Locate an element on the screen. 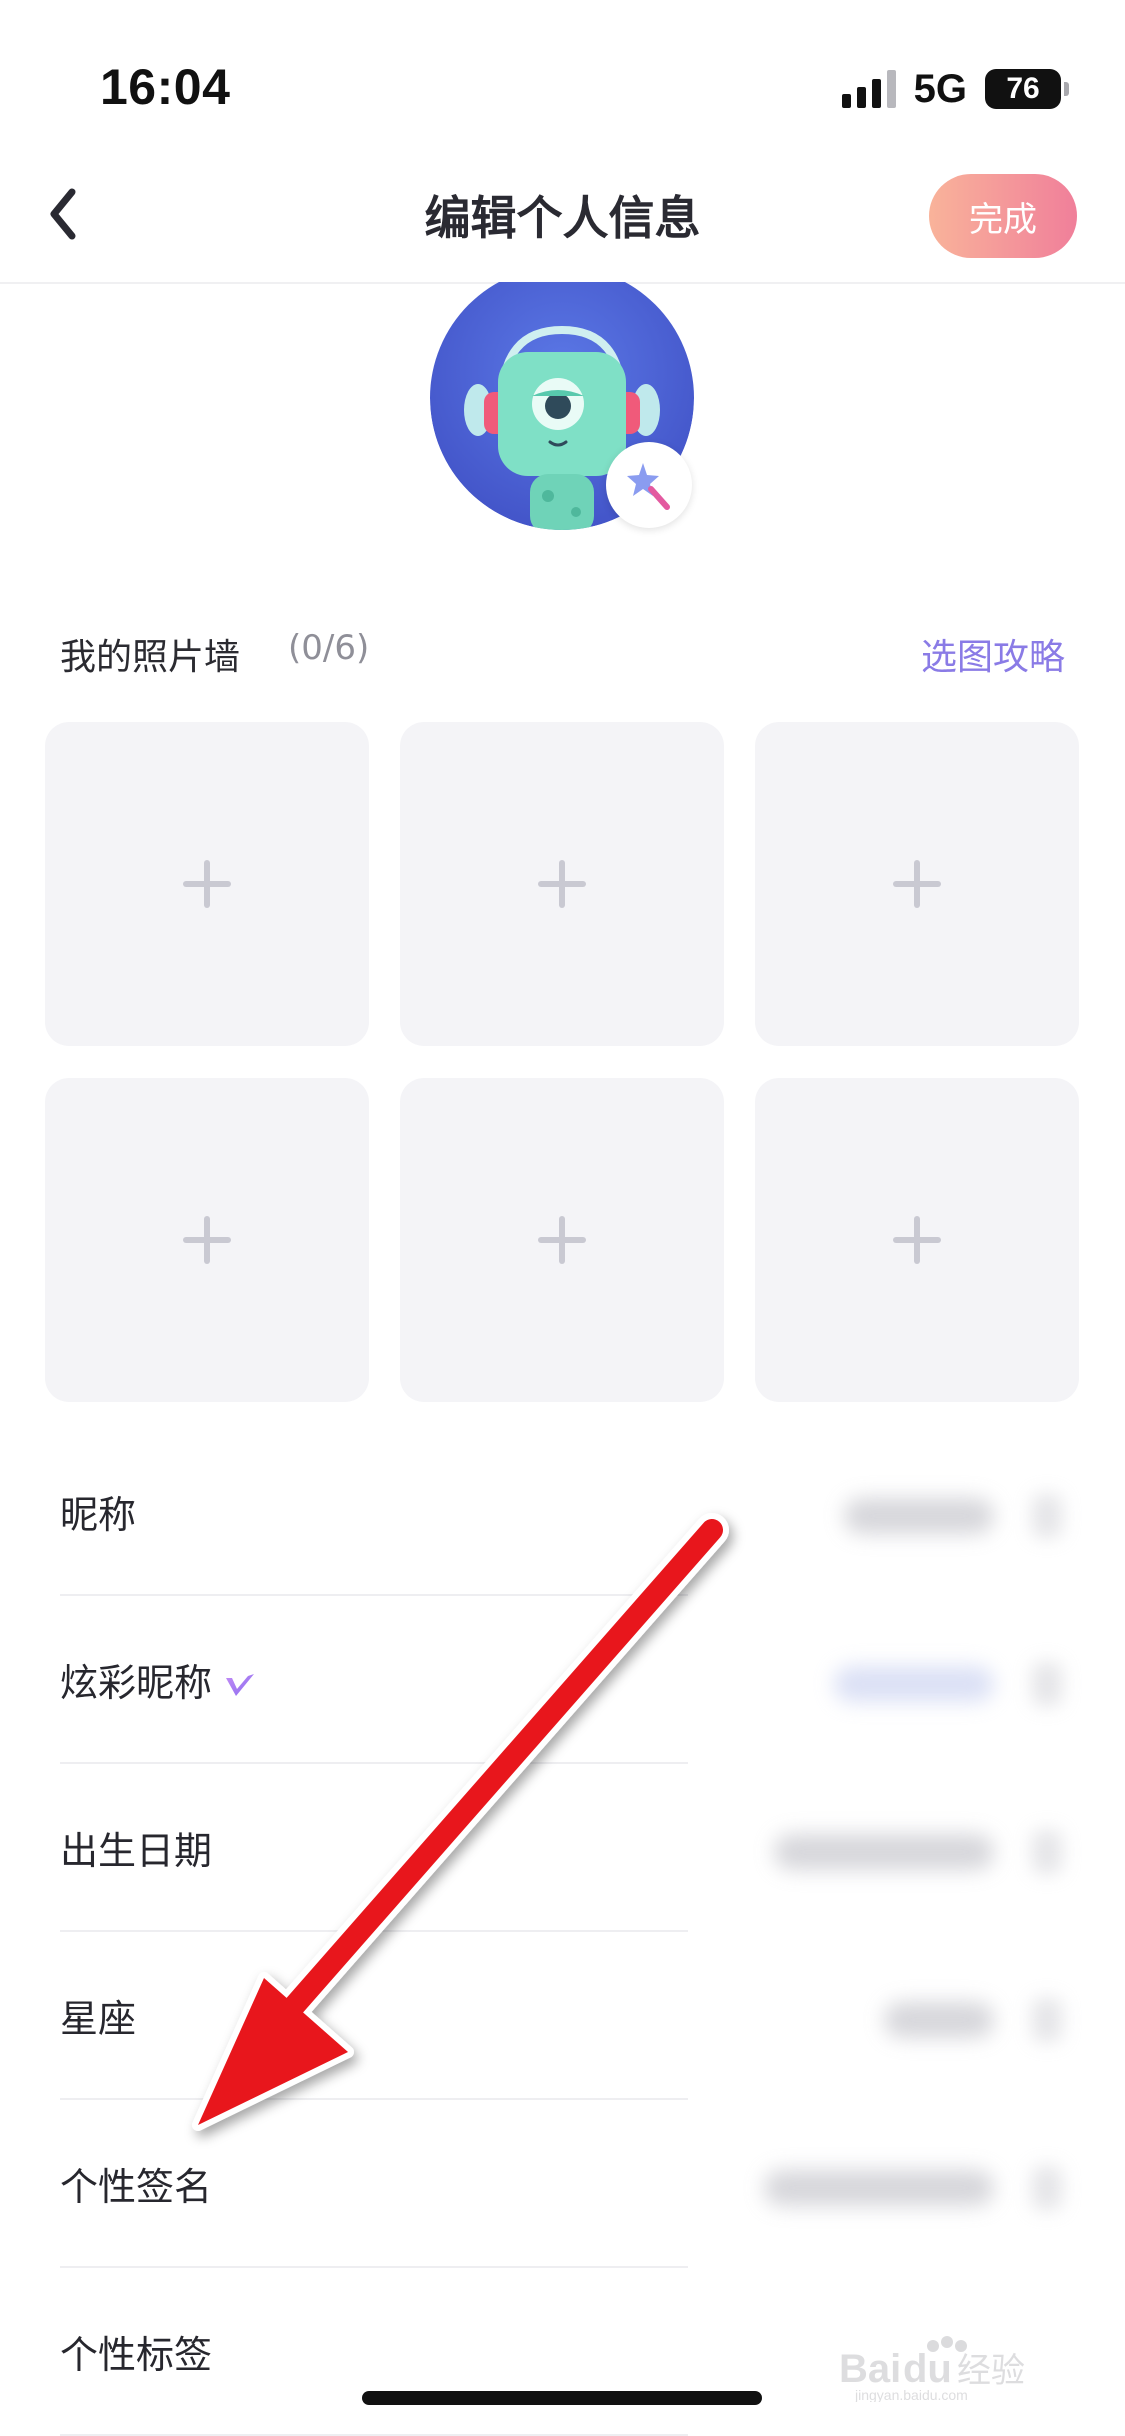 The image size is (1125, 2436). network-type: 5G is located at coordinates (940, 88).